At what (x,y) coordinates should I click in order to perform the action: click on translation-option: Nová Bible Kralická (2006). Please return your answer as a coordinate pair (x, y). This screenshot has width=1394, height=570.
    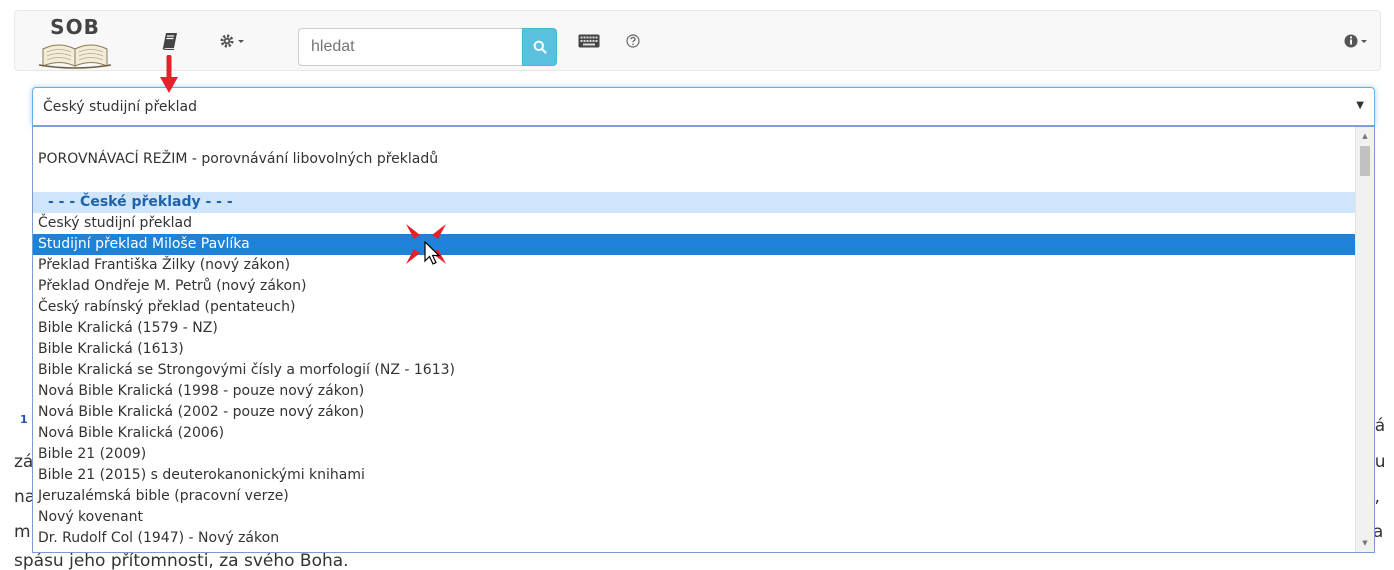
    Looking at the image, I should click on (694, 433).